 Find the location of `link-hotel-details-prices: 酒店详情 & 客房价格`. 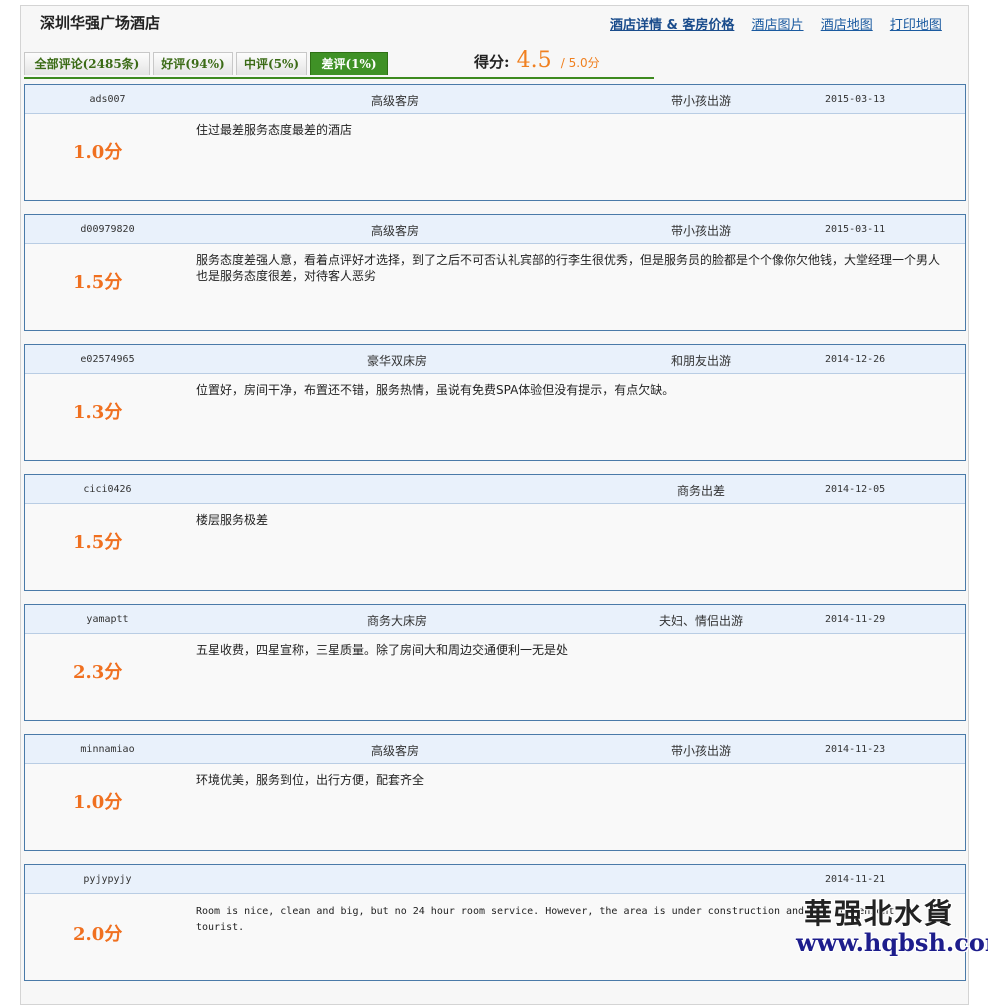

link-hotel-details-prices: 酒店详情 & 客房价格 is located at coordinates (672, 25).